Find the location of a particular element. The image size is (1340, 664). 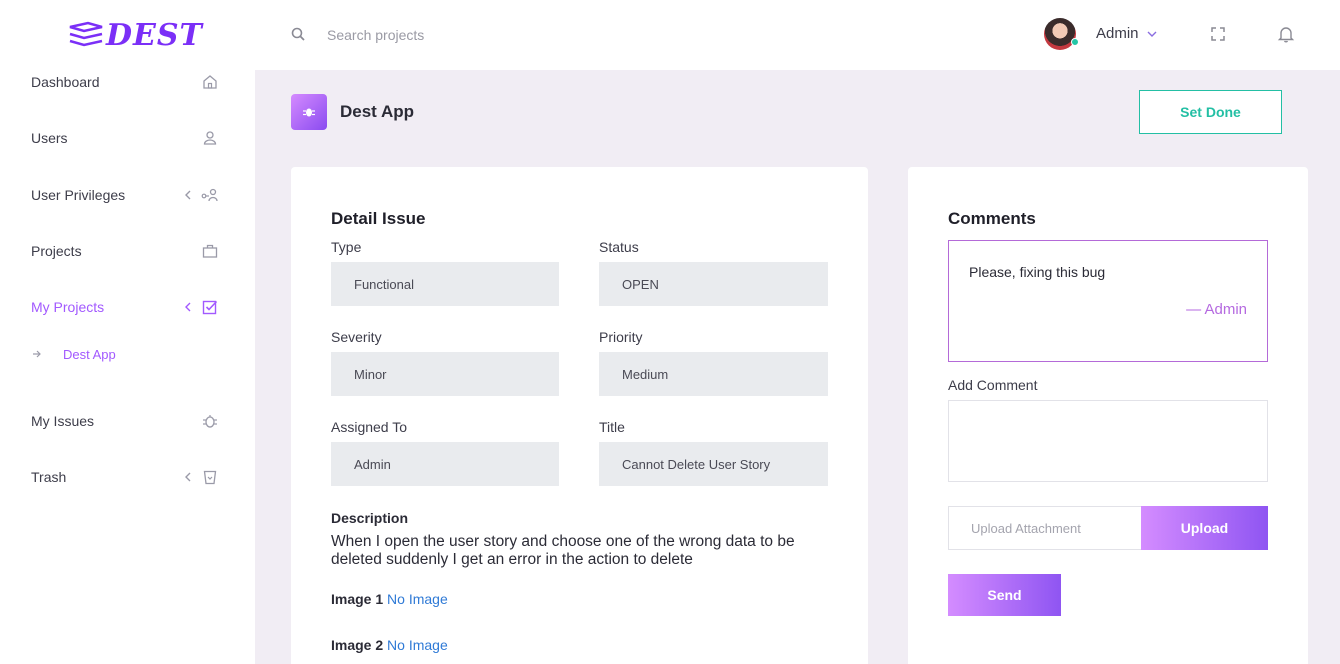

assigned-to-label: Assigned To is located at coordinates (369, 427).